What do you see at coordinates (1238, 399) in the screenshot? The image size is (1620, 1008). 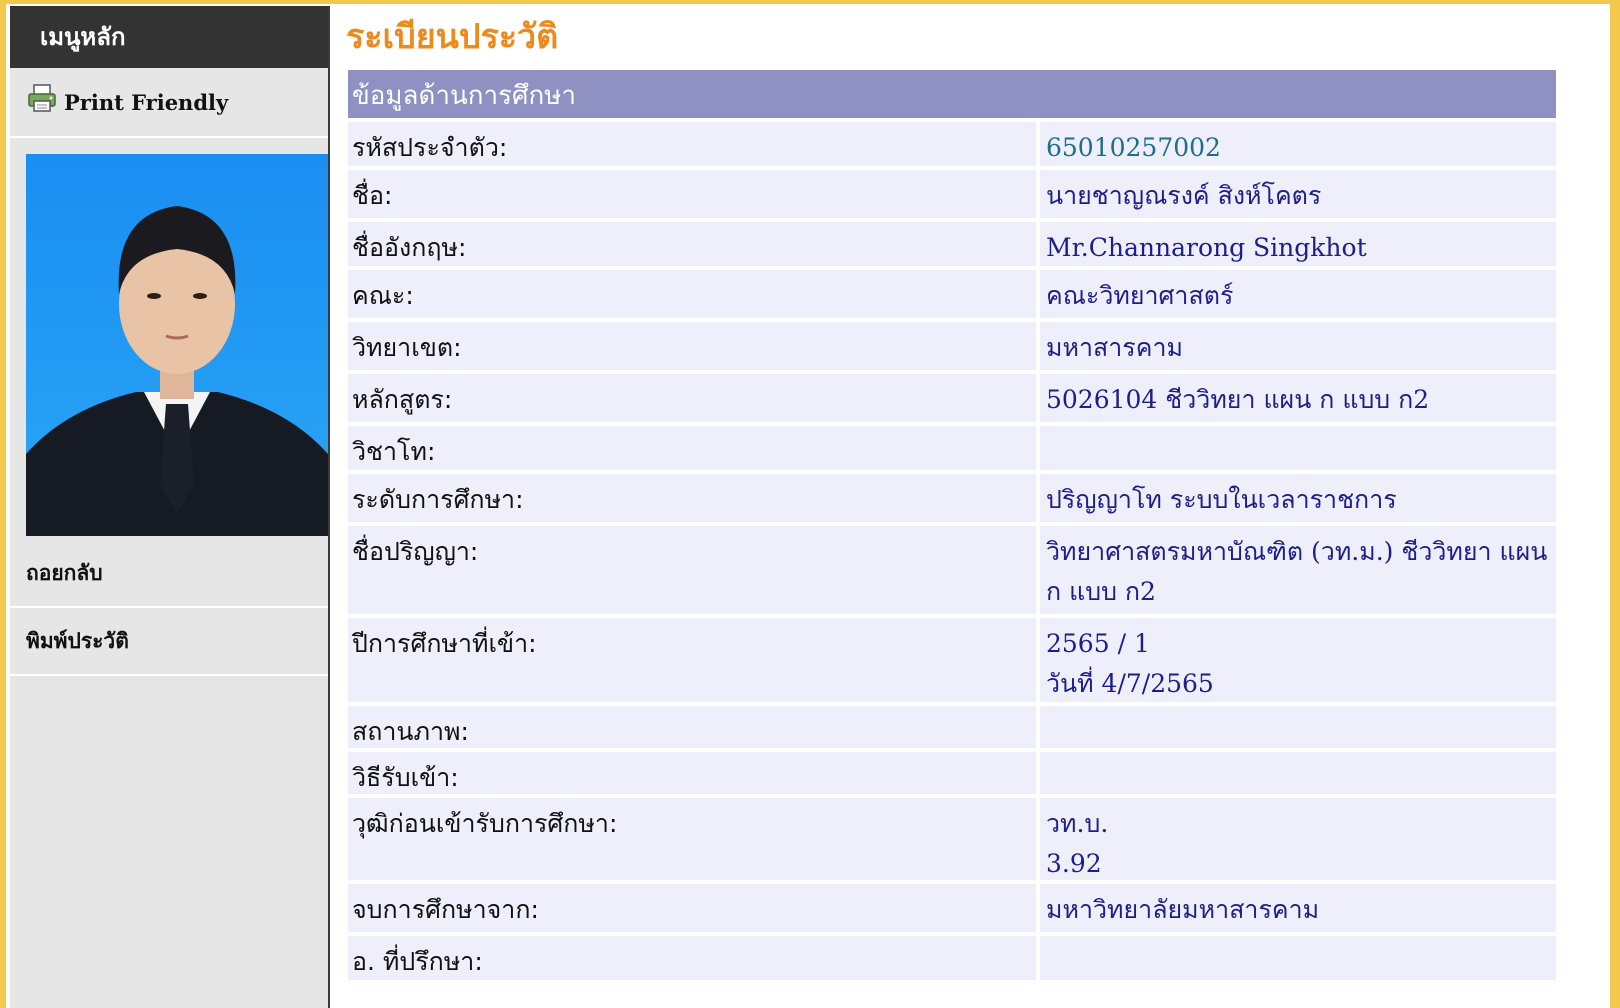 I see `field-value-line: 5026104 ชีววิทยา แผน ก แบบ ก2` at bounding box center [1238, 399].